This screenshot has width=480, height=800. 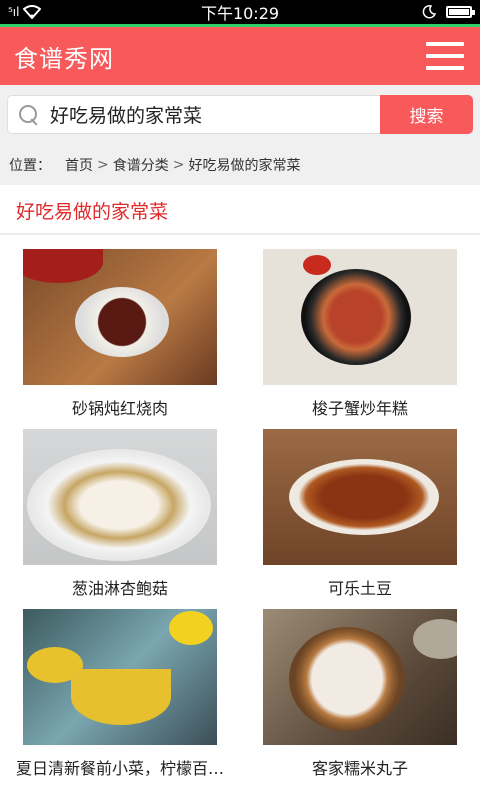 I want to click on search-input, so click(x=200, y=114).